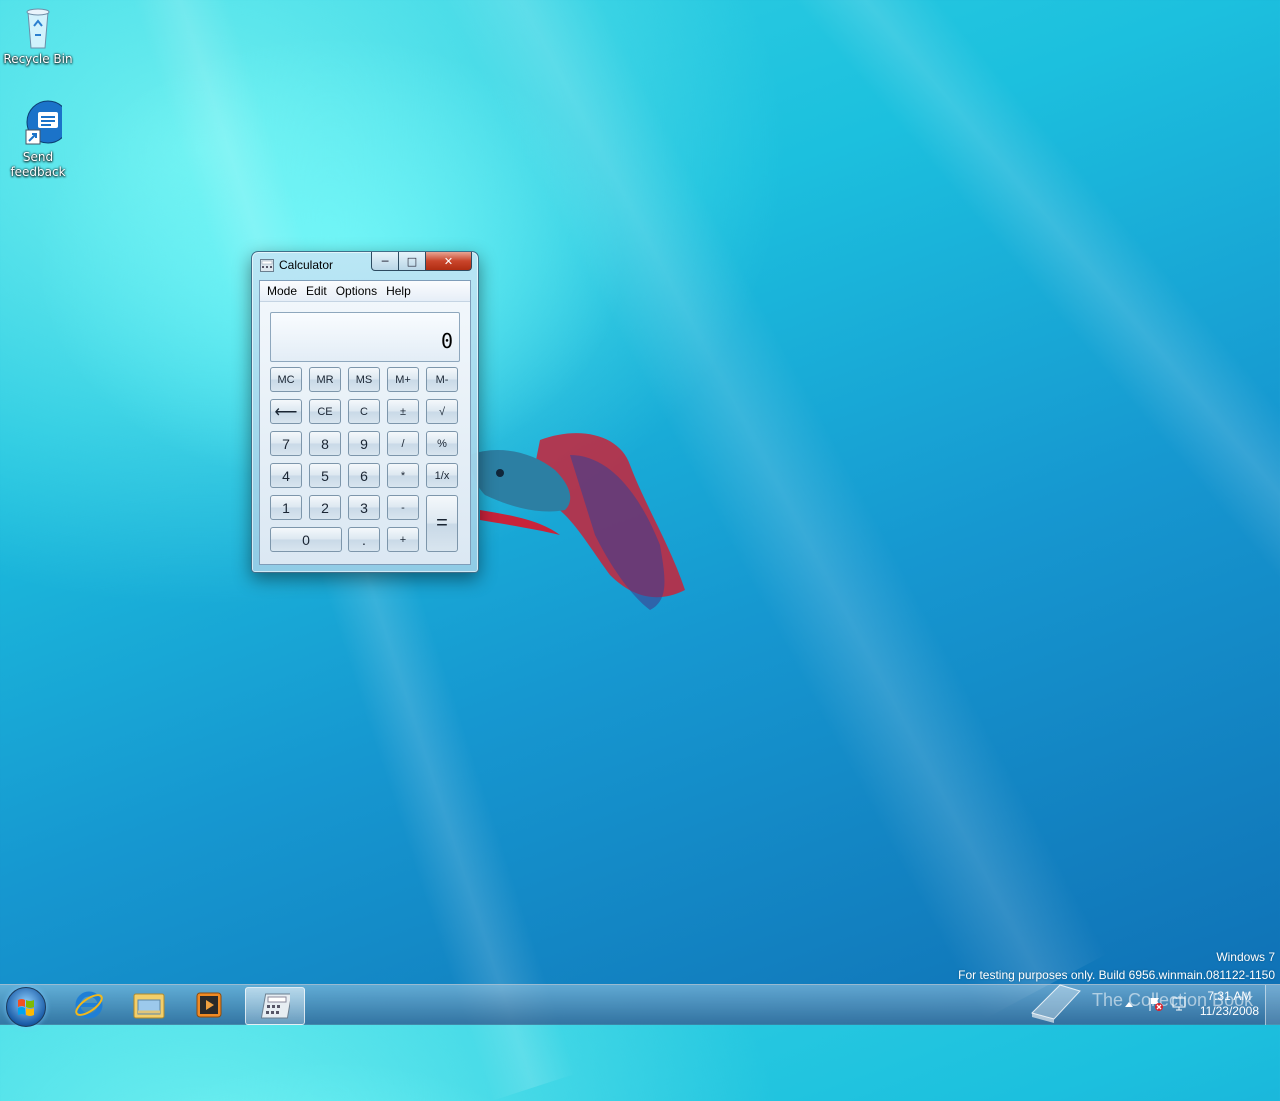  Describe the element at coordinates (365, 265) in the screenshot. I see `title-bar: Calculator ─ □ ✕` at that location.